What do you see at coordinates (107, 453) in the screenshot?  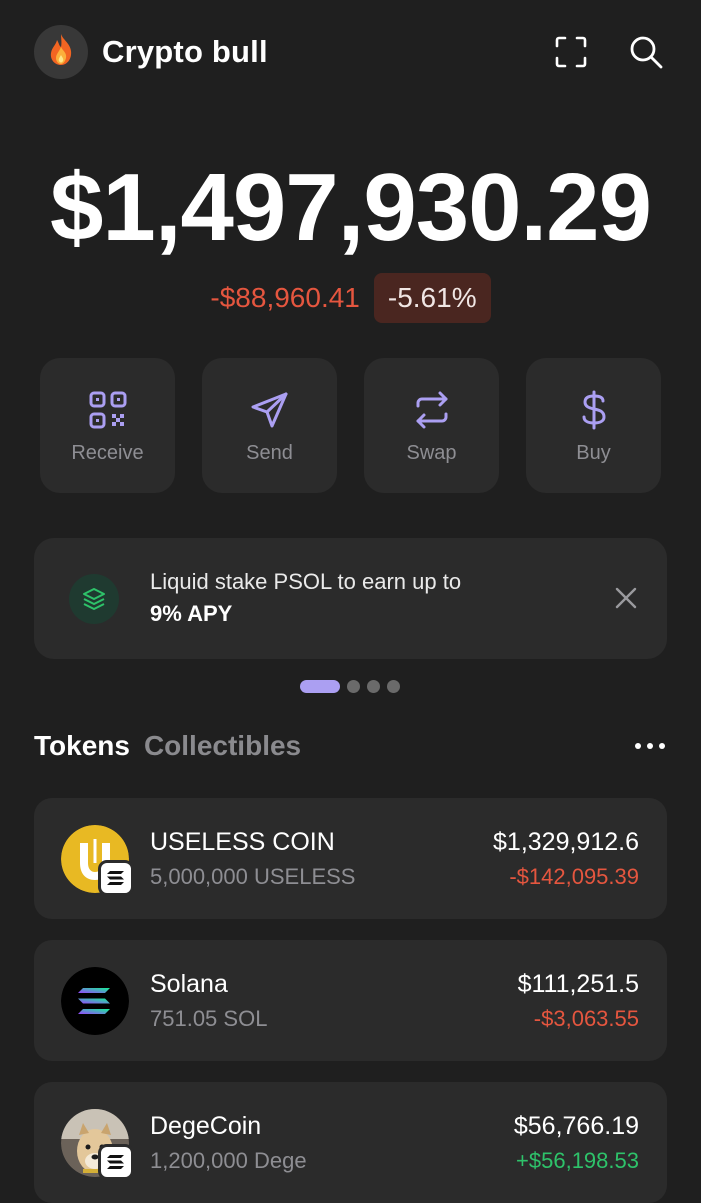 I see `receive-label: Receive` at bounding box center [107, 453].